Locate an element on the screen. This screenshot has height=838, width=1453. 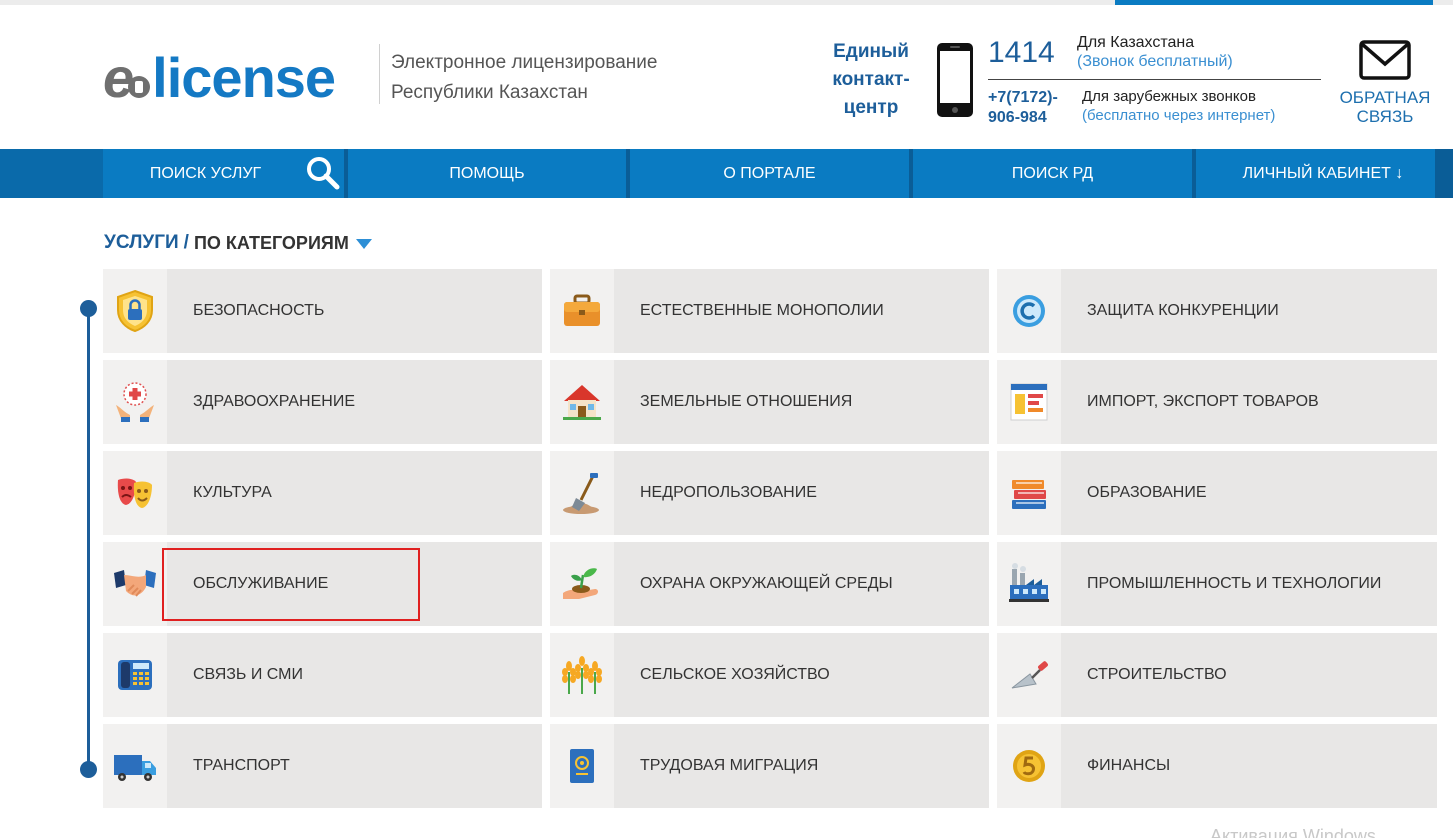
category-dropdown-caret-icon is located at coordinates (363, 244).